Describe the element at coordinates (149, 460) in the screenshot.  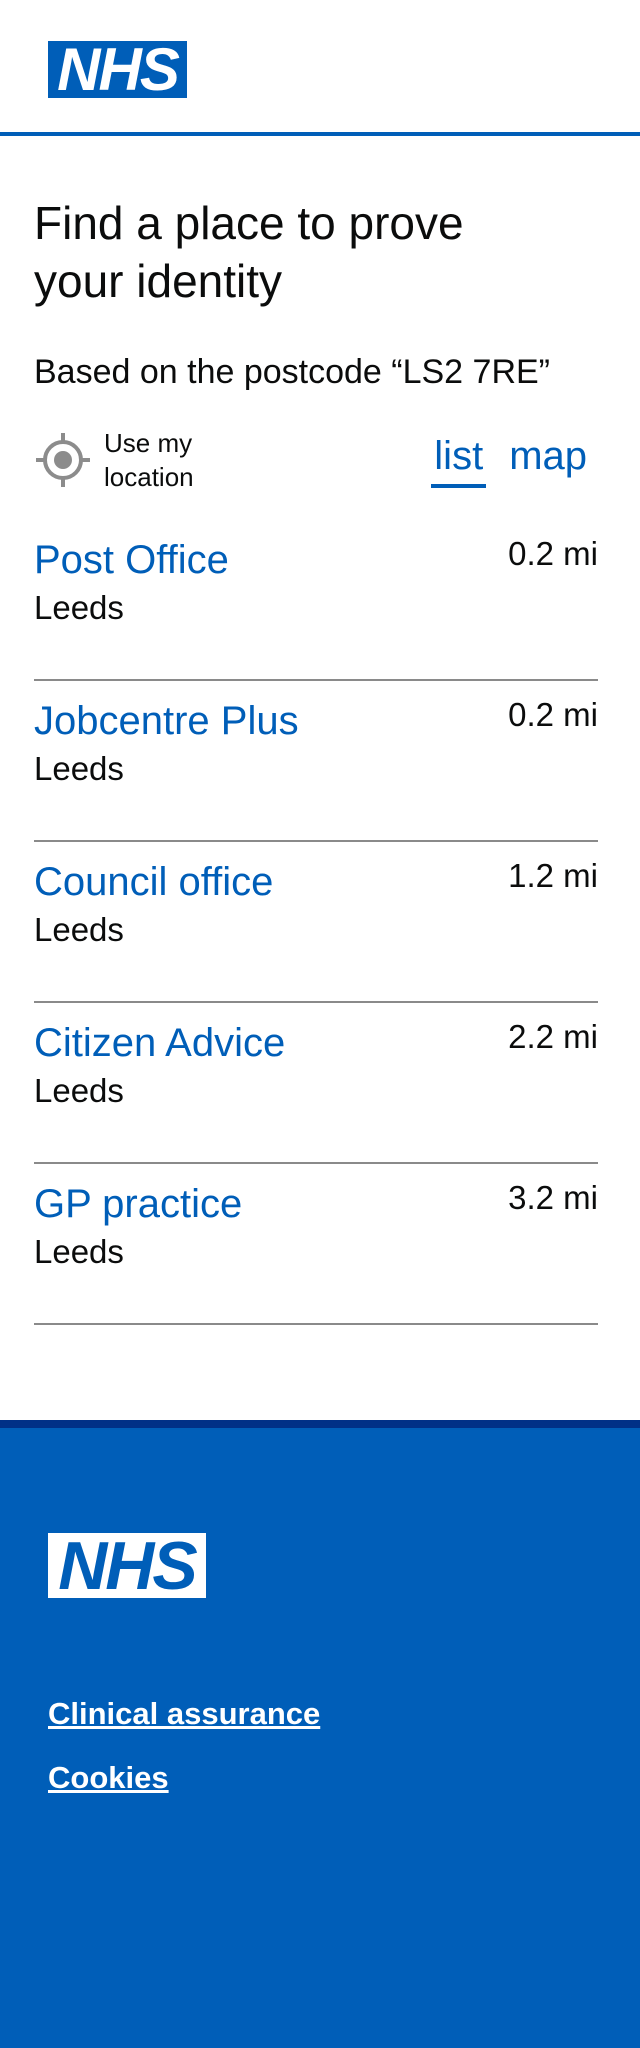
I see `use-my-location-label: Use my location` at that location.